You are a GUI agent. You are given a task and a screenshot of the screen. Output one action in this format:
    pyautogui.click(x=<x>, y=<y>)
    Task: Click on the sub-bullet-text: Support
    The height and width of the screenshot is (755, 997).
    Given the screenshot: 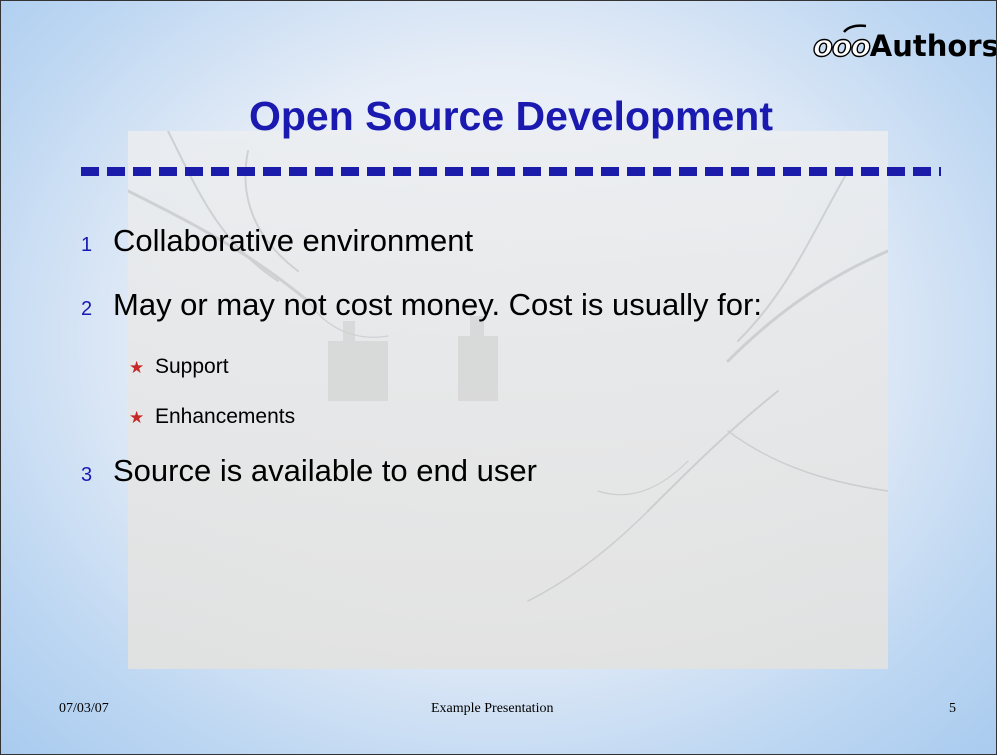 What is the action you would take?
    pyautogui.click(x=192, y=366)
    